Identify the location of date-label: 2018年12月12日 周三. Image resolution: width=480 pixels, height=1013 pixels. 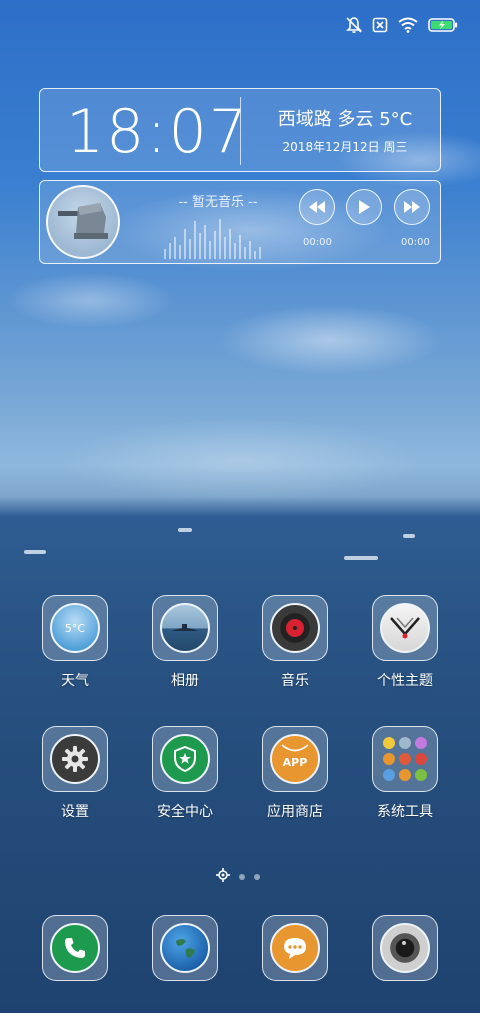
(345, 147).